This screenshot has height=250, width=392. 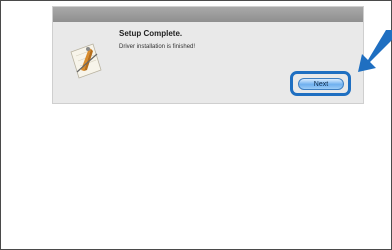 I want to click on dialog-titlebar, so click(x=208, y=14).